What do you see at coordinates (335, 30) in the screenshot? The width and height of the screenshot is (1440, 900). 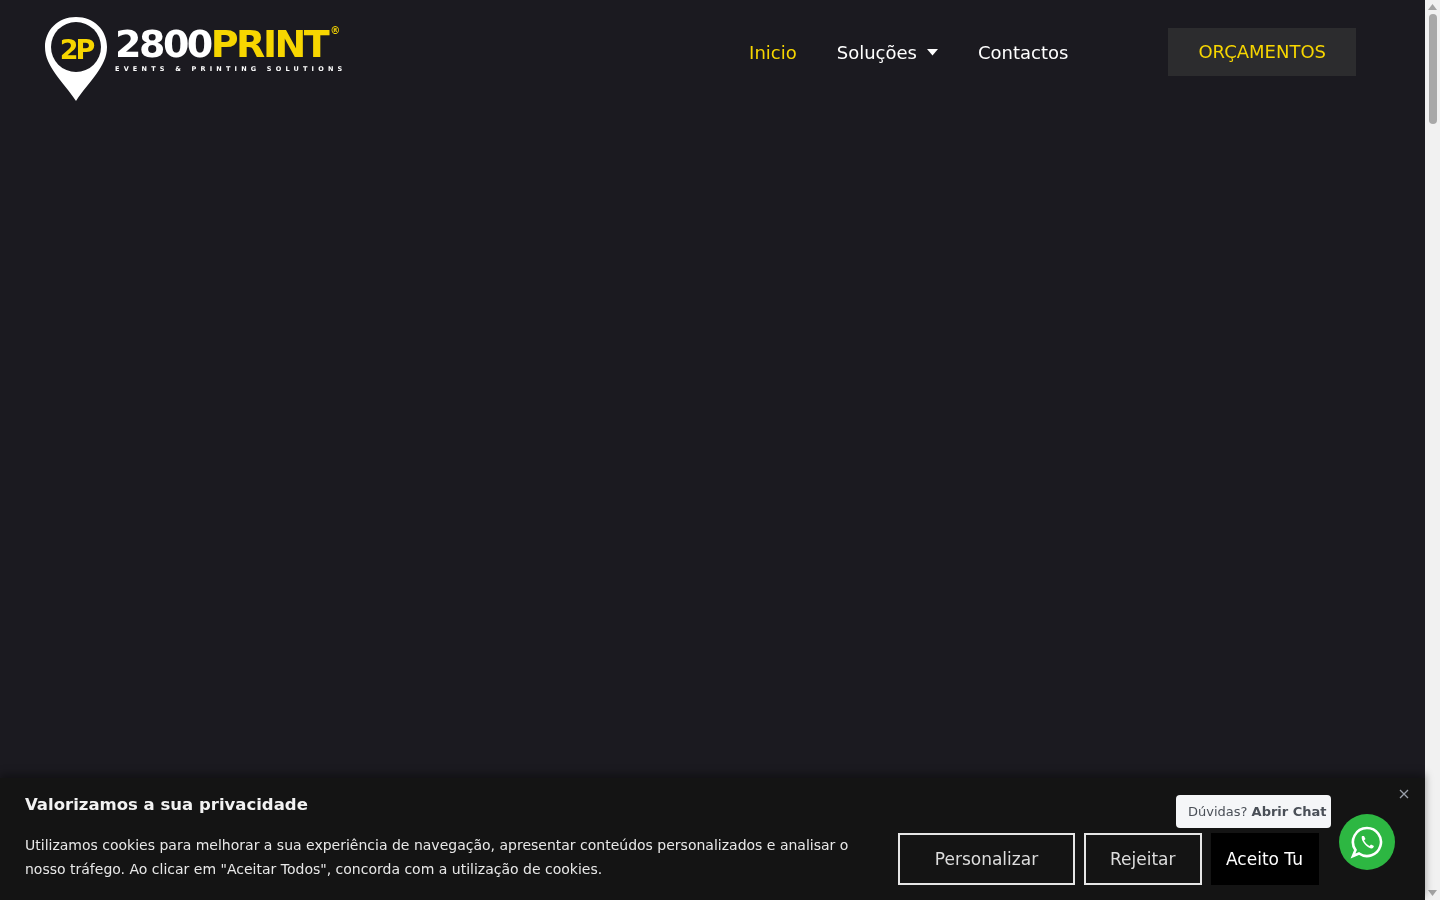 I see `registered-mark: ®` at bounding box center [335, 30].